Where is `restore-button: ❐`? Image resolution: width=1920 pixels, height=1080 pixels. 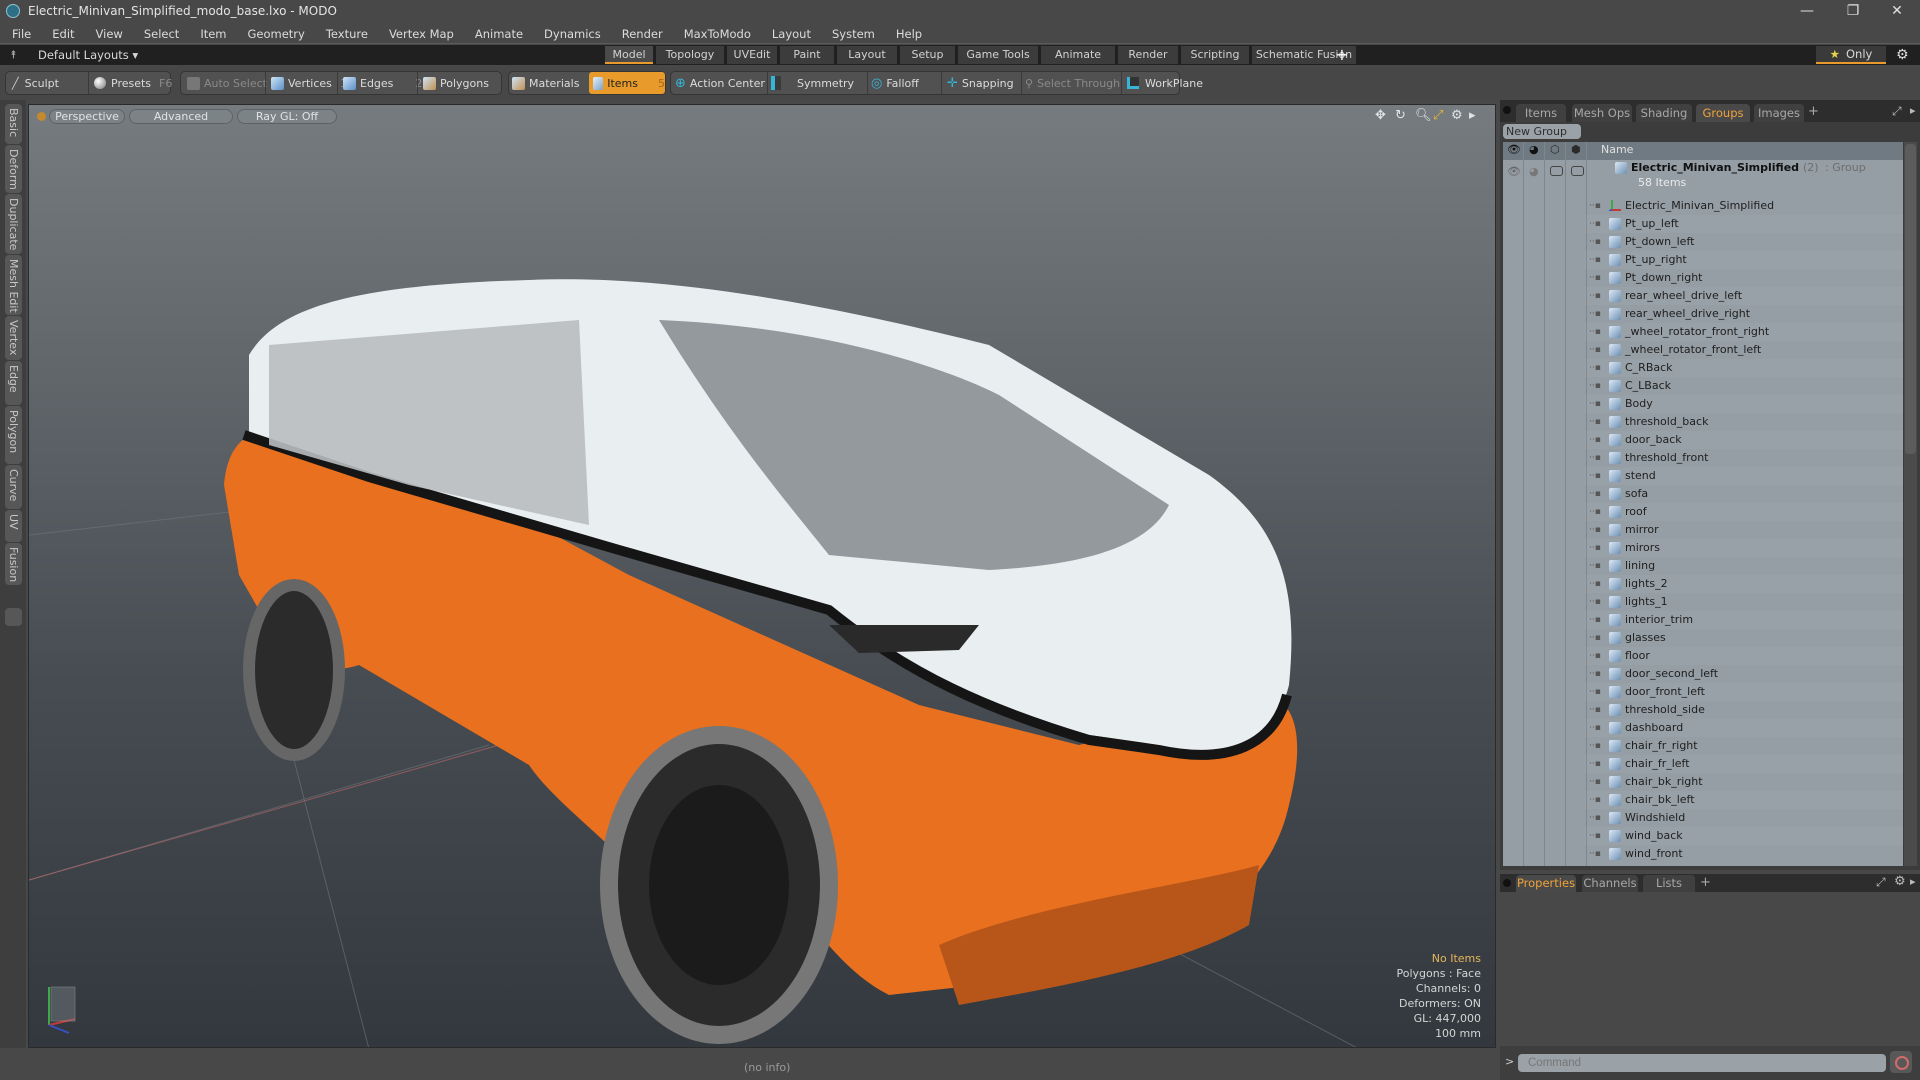 restore-button: ❐ is located at coordinates (1853, 11).